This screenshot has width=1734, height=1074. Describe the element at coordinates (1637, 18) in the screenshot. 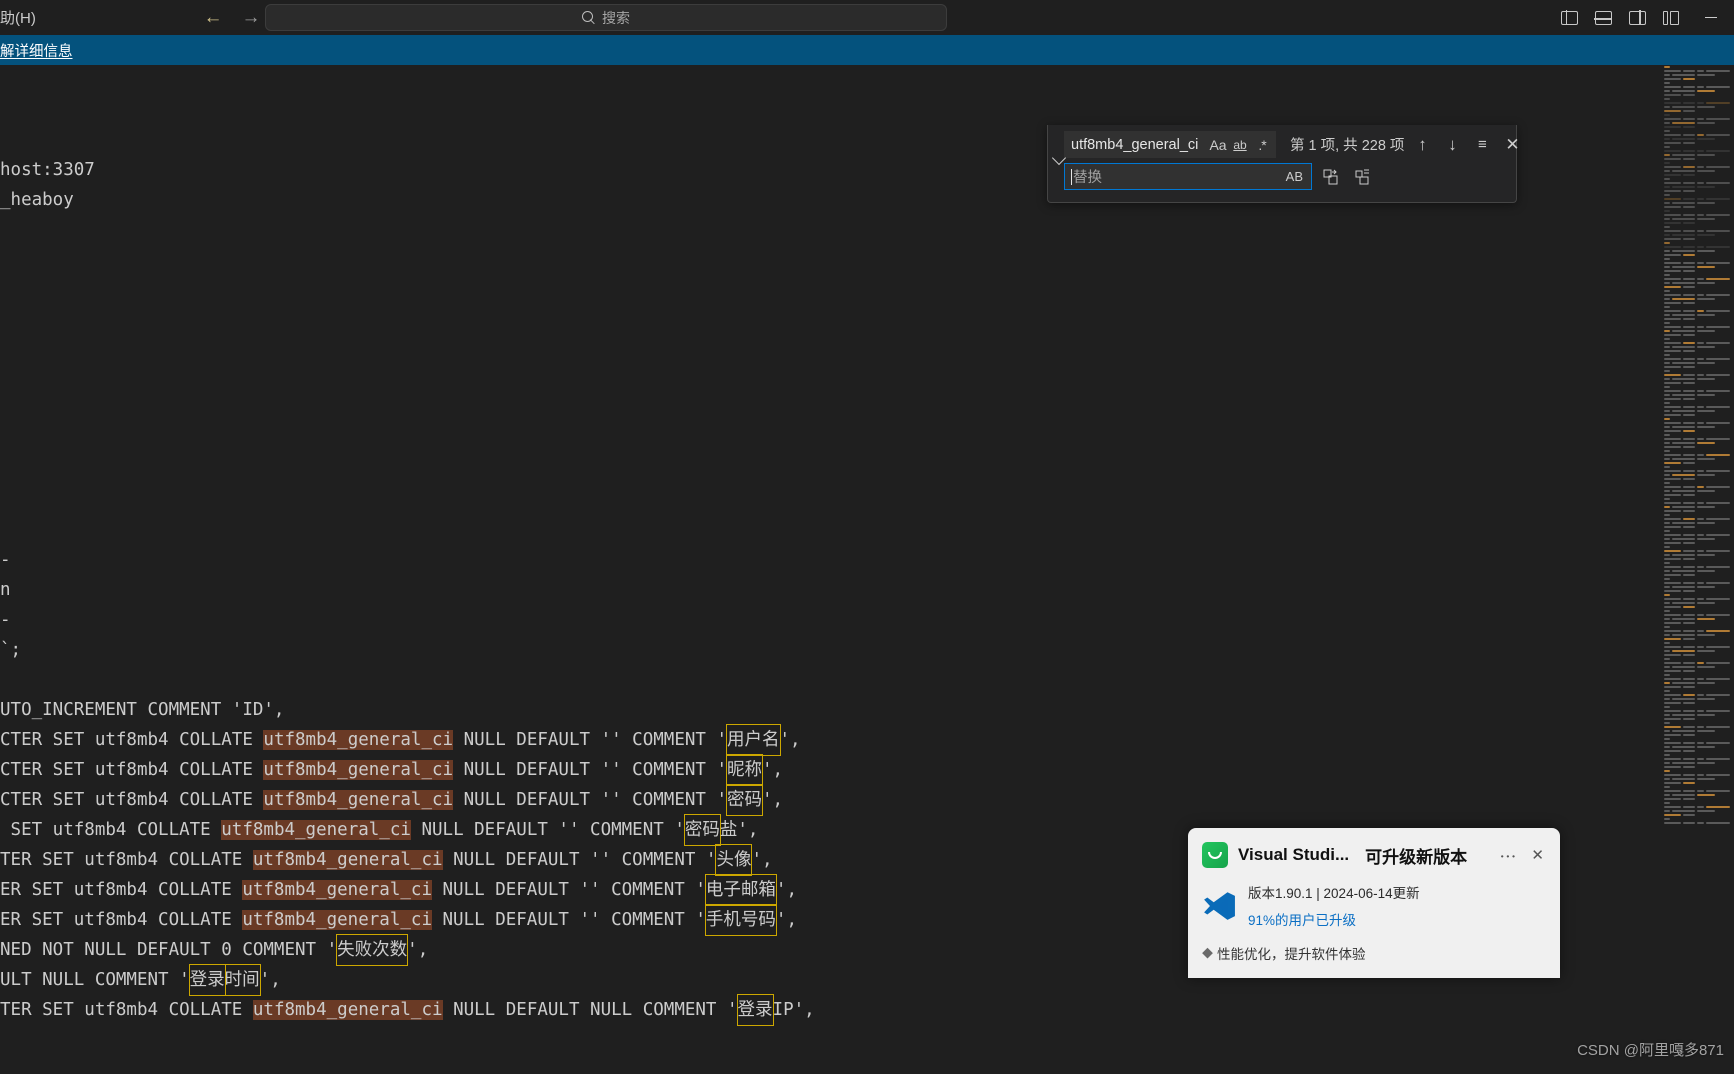

I see `toggle-secondary-sidebar-button` at that location.